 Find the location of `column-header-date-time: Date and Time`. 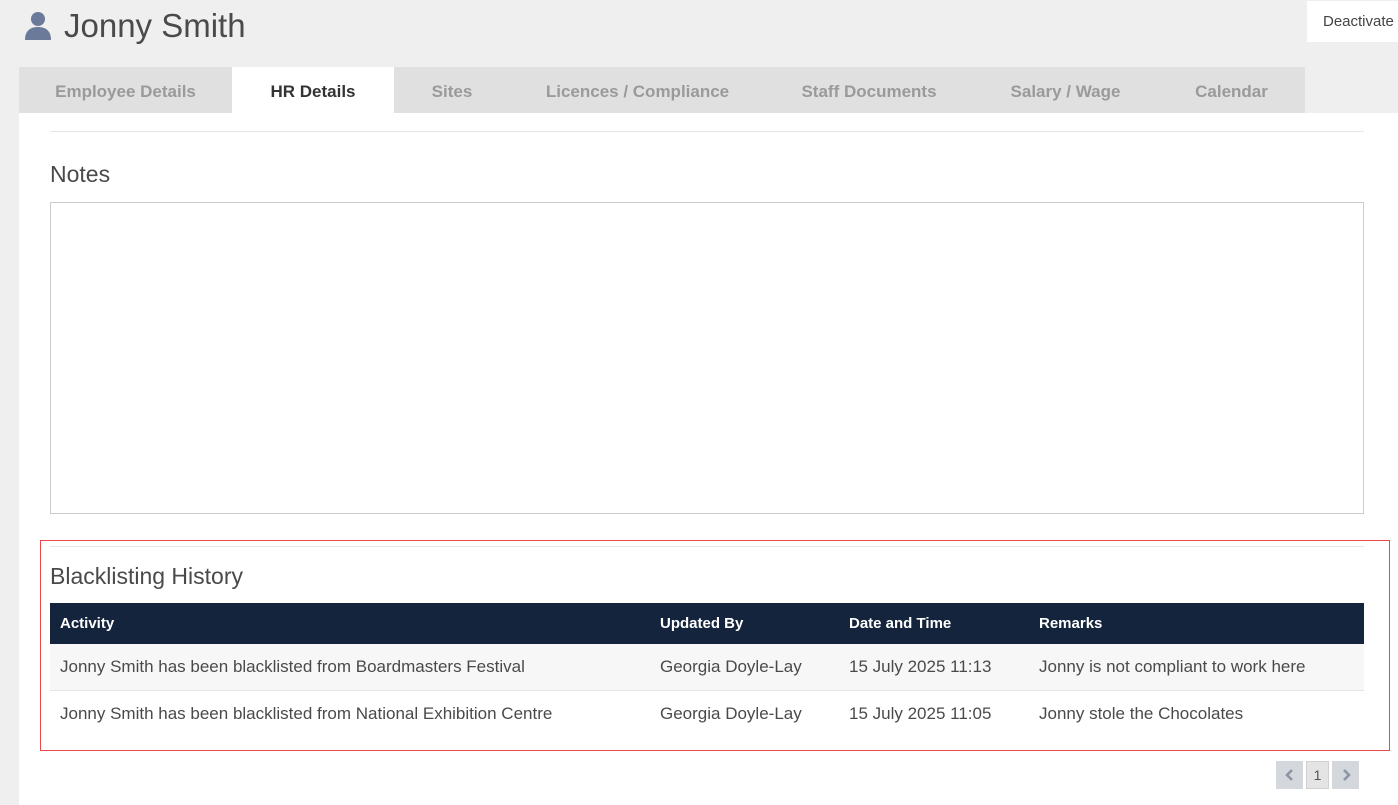

column-header-date-time: Date and Time is located at coordinates (934, 623).